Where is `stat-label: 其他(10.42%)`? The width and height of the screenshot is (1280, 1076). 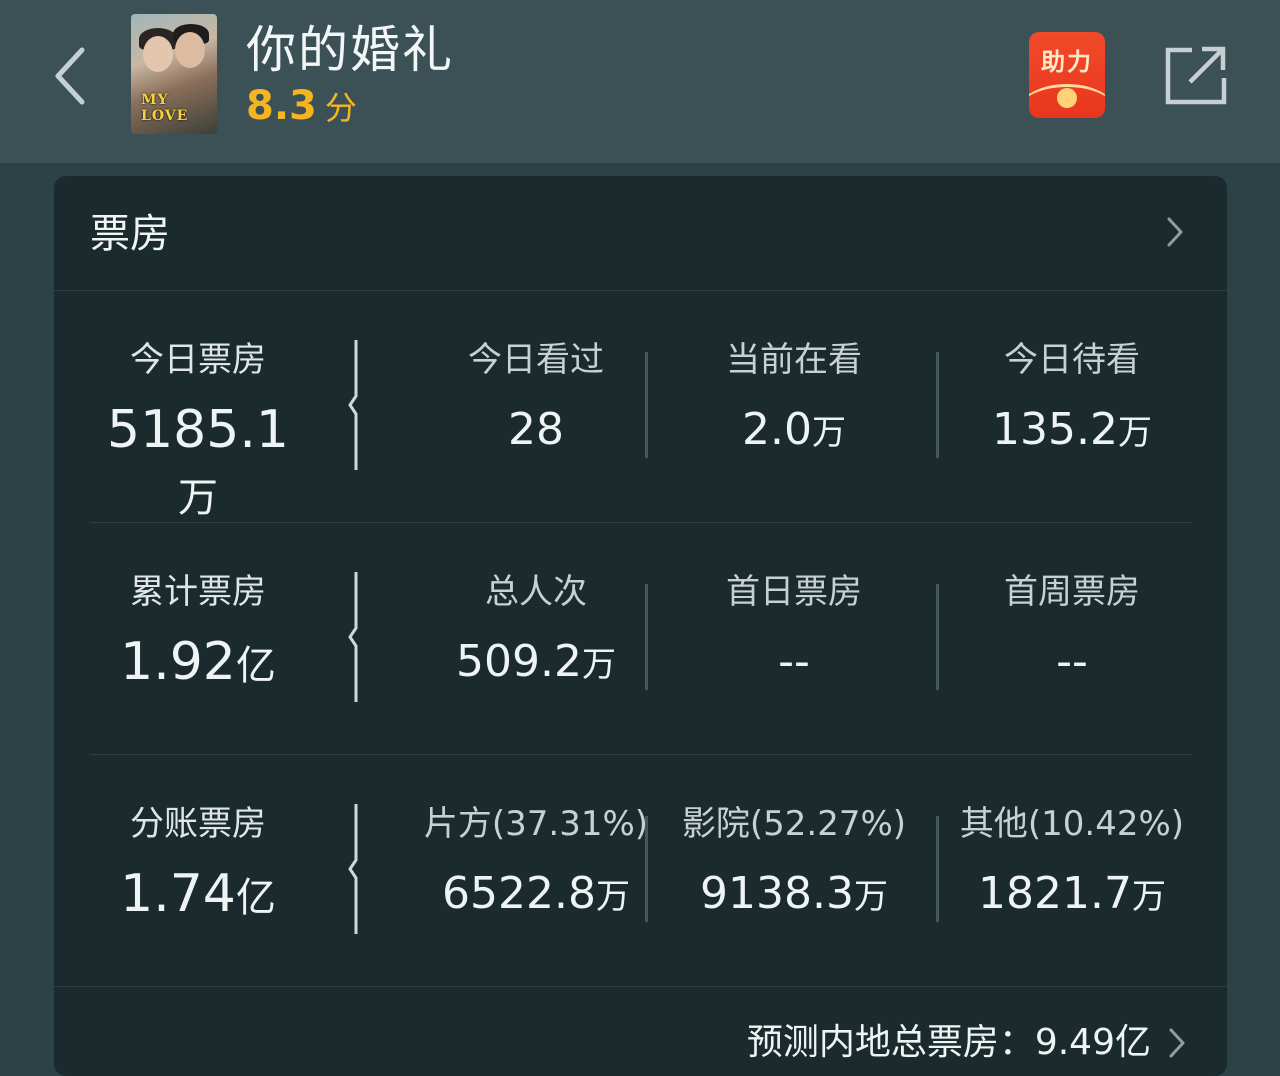 stat-label: 其他(10.42%) is located at coordinates (1072, 824).